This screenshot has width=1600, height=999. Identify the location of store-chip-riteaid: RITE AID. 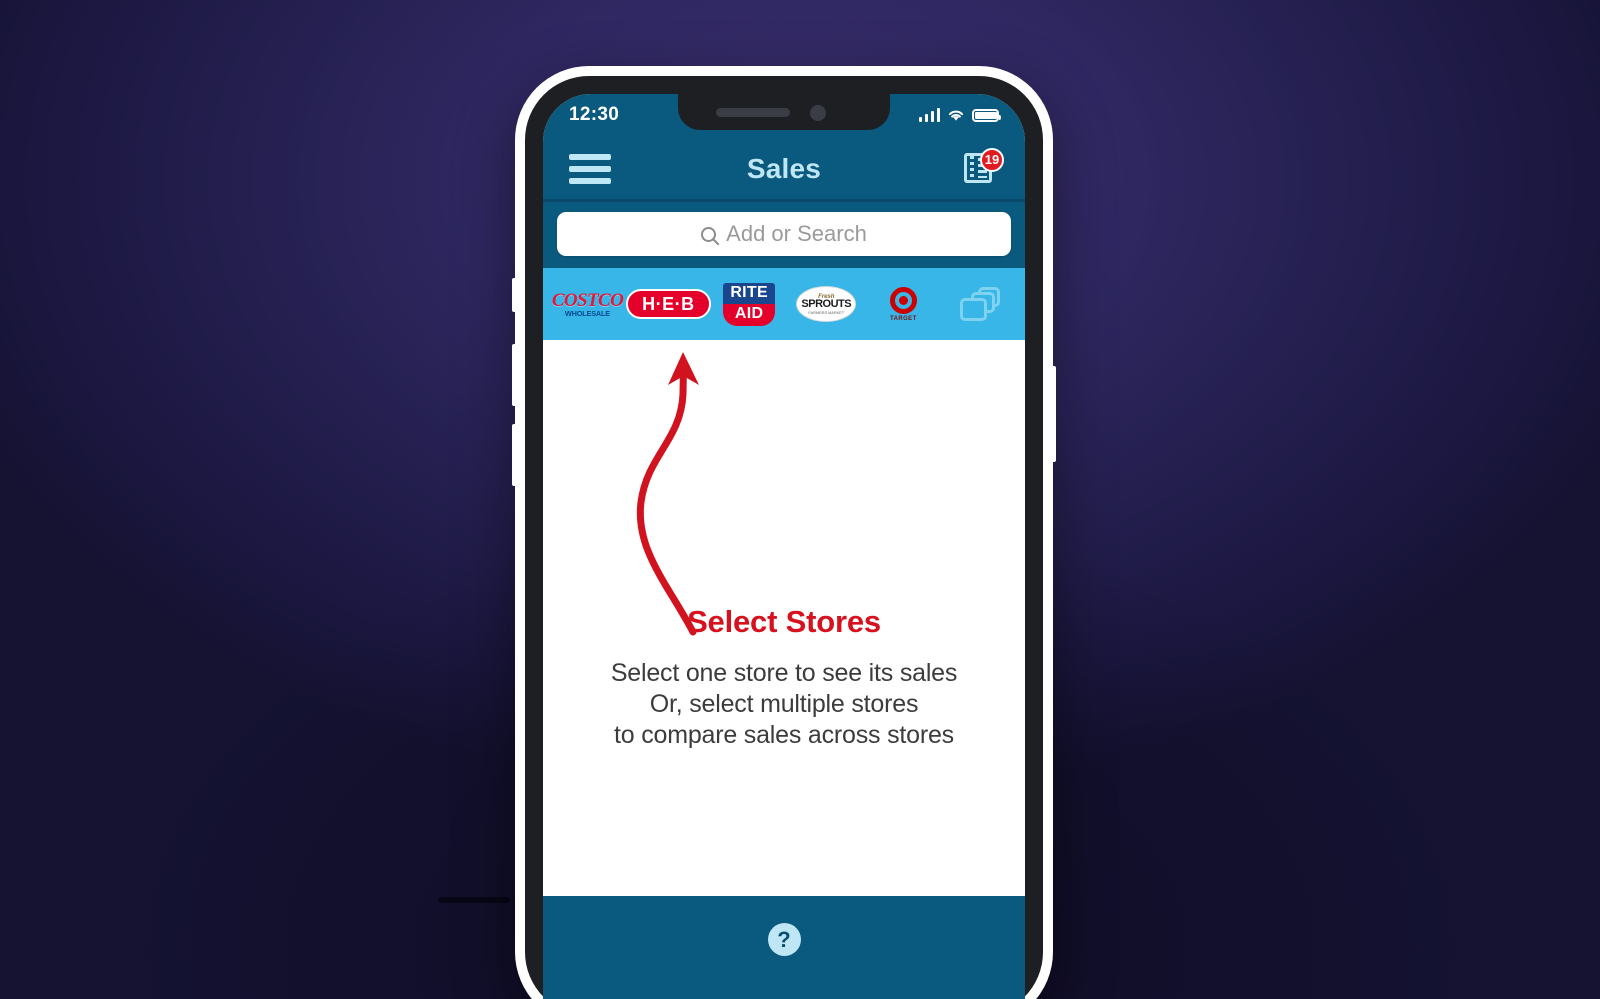
(749, 304).